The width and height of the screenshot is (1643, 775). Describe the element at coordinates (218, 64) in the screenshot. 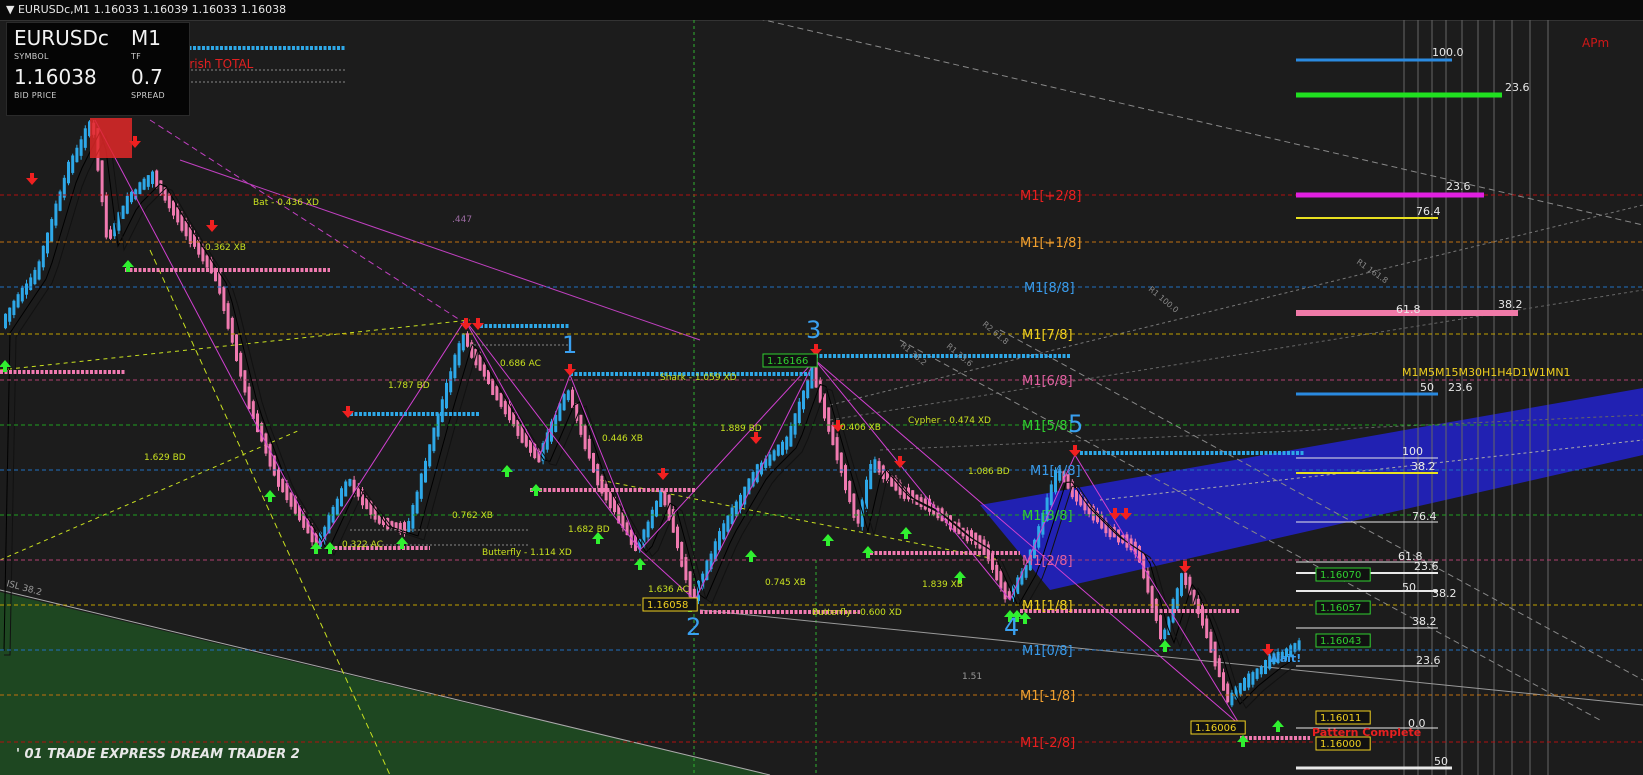

I see `bearish-total-label: arish TOTAL` at that location.